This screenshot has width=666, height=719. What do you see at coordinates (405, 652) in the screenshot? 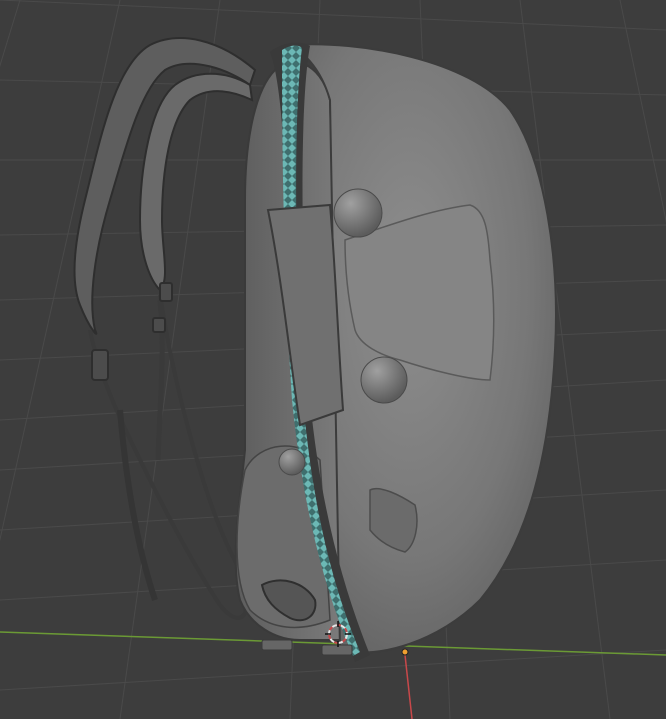
I see `object-origin-icon` at bounding box center [405, 652].